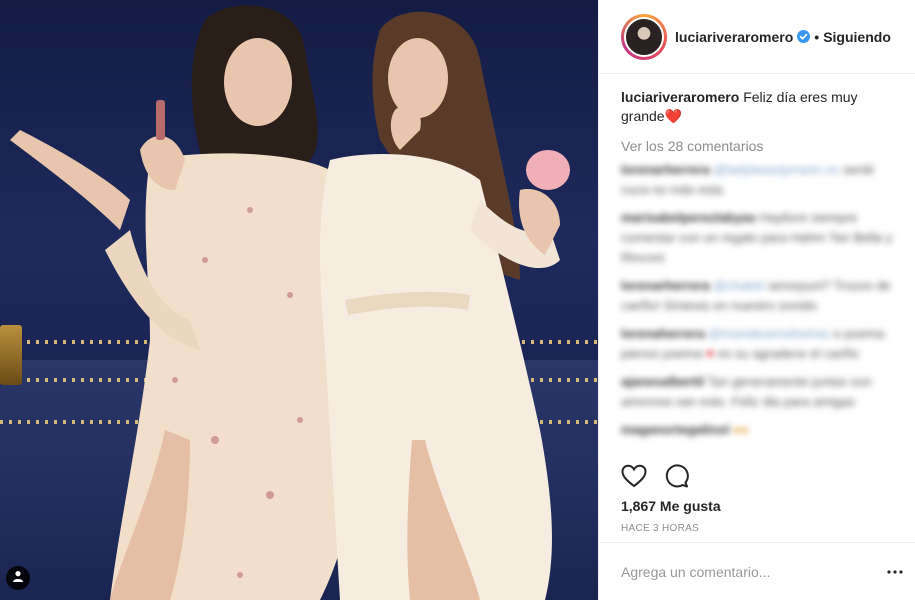 Image resolution: width=915 pixels, height=600 pixels. I want to click on verified-badge-icon, so click(804, 36).